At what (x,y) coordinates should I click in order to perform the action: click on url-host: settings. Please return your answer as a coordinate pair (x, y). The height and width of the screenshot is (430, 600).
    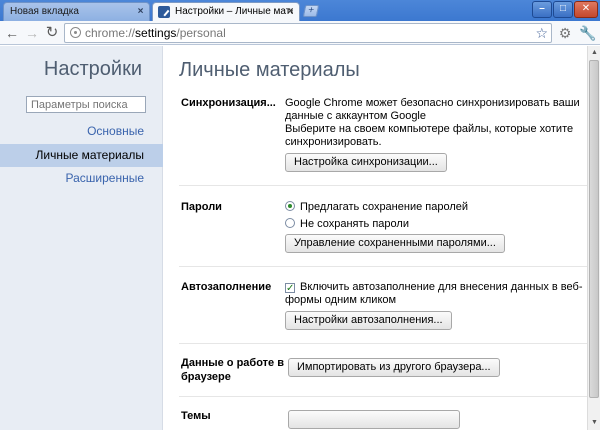
    Looking at the image, I should click on (156, 33).